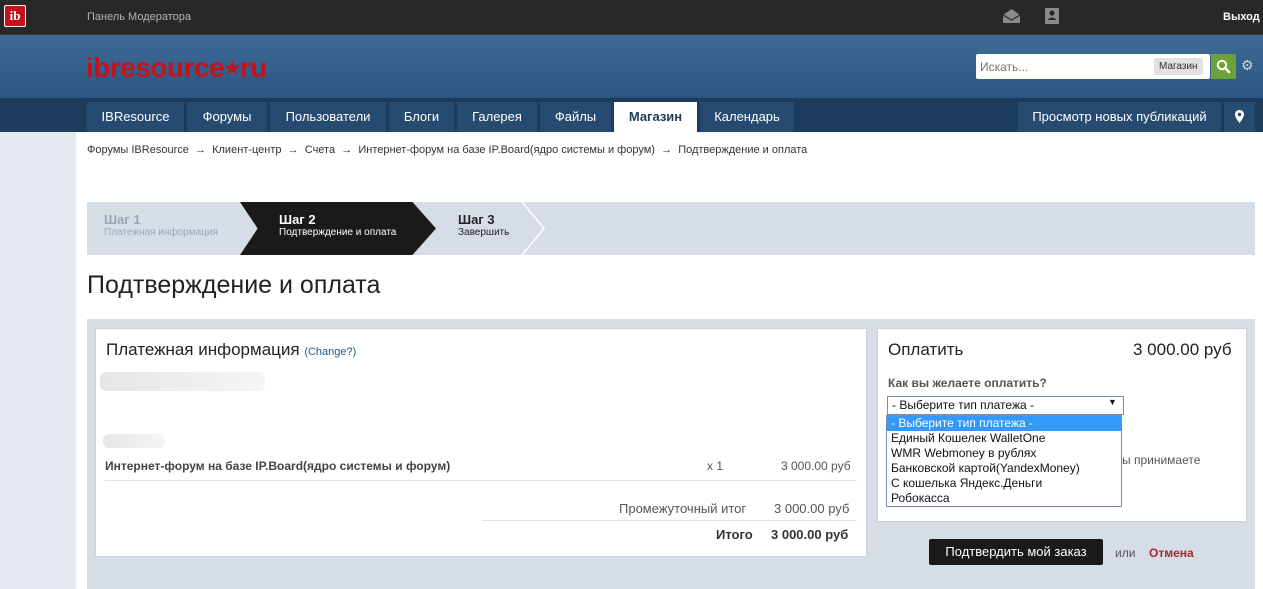 The image size is (1263, 589). Describe the element at coordinates (1241, 17) in the screenshot. I see `logout-link: Выход` at that location.